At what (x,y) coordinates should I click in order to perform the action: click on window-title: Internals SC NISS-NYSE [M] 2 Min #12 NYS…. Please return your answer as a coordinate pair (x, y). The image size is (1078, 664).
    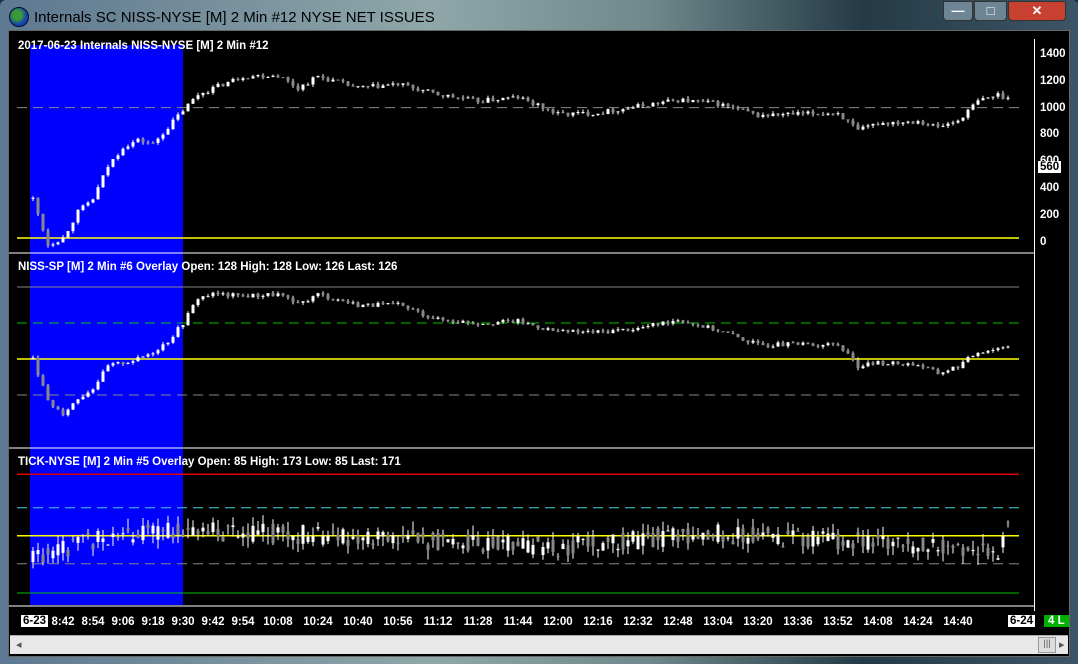
    Looking at the image, I should click on (234, 17).